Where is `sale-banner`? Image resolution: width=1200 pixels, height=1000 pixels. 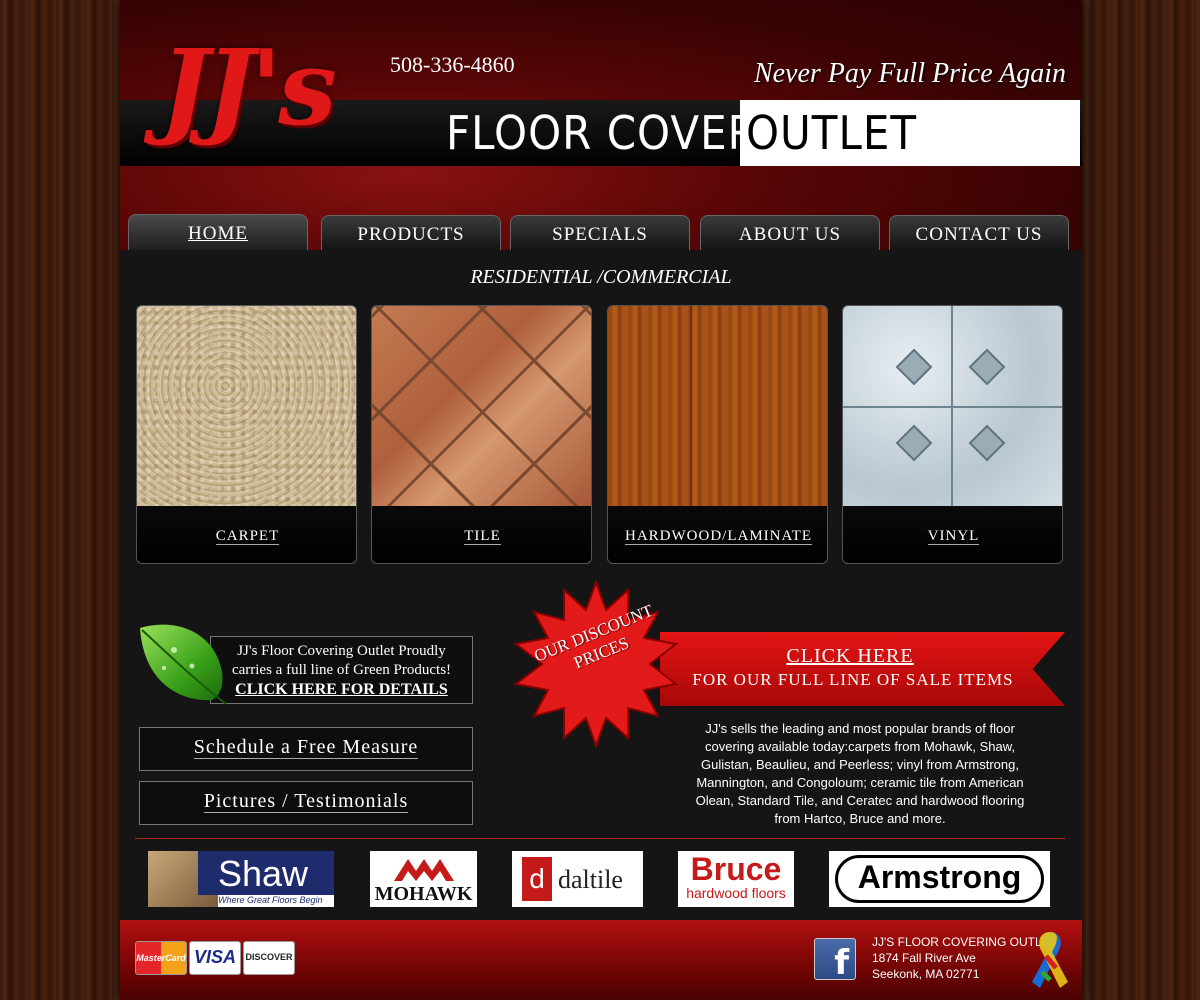
sale-banner is located at coordinates (862, 669).